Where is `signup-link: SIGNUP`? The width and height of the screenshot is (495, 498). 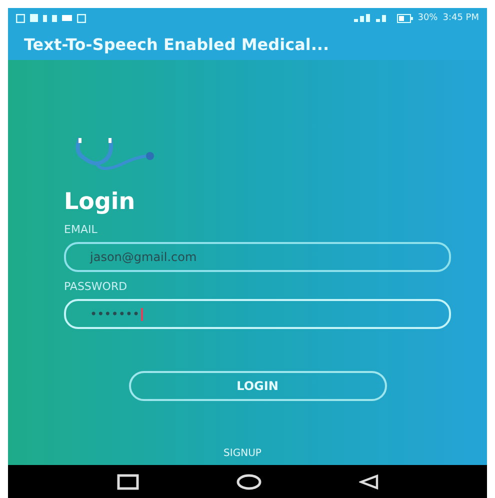 signup-link: SIGNUP is located at coordinates (243, 453).